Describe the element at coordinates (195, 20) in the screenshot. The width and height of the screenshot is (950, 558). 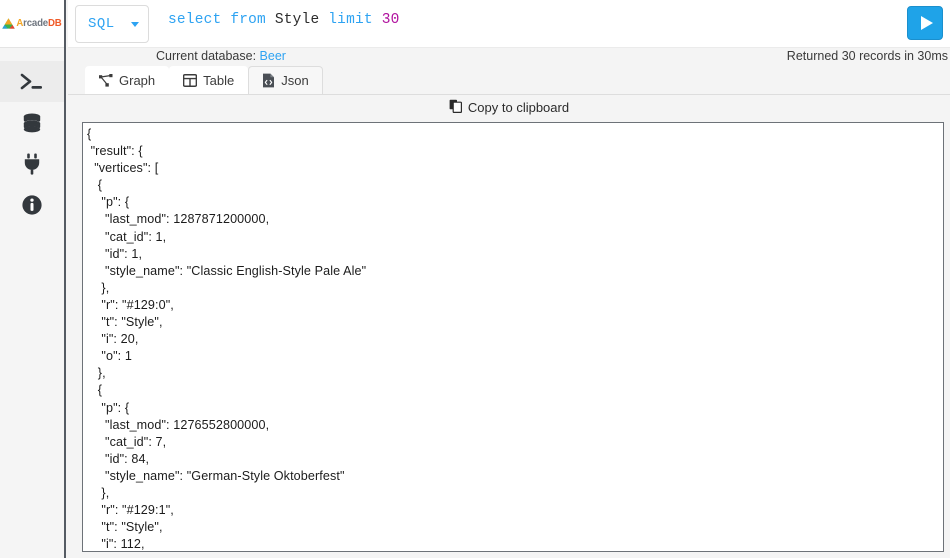
I see `query-token-select: select` at that location.